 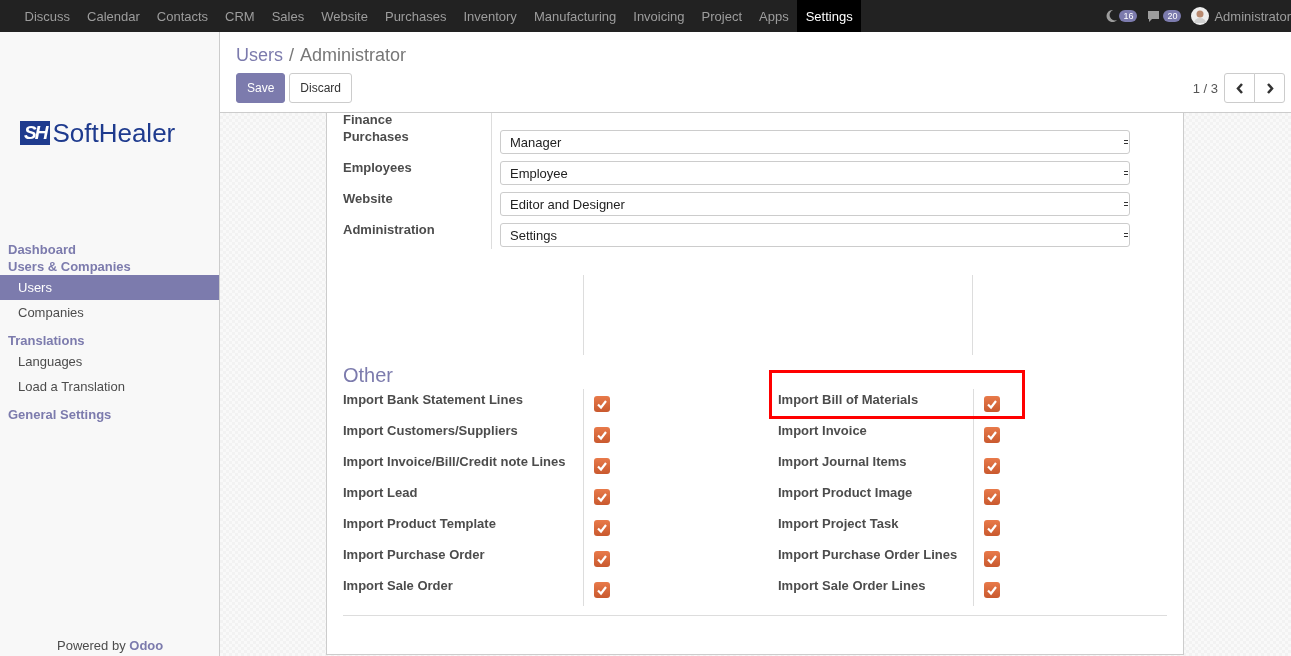 What do you see at coordinates (843, 462) in the screenshot?
I see `checkbox-label: Import Journal Items` at bounding box center [843, 462].